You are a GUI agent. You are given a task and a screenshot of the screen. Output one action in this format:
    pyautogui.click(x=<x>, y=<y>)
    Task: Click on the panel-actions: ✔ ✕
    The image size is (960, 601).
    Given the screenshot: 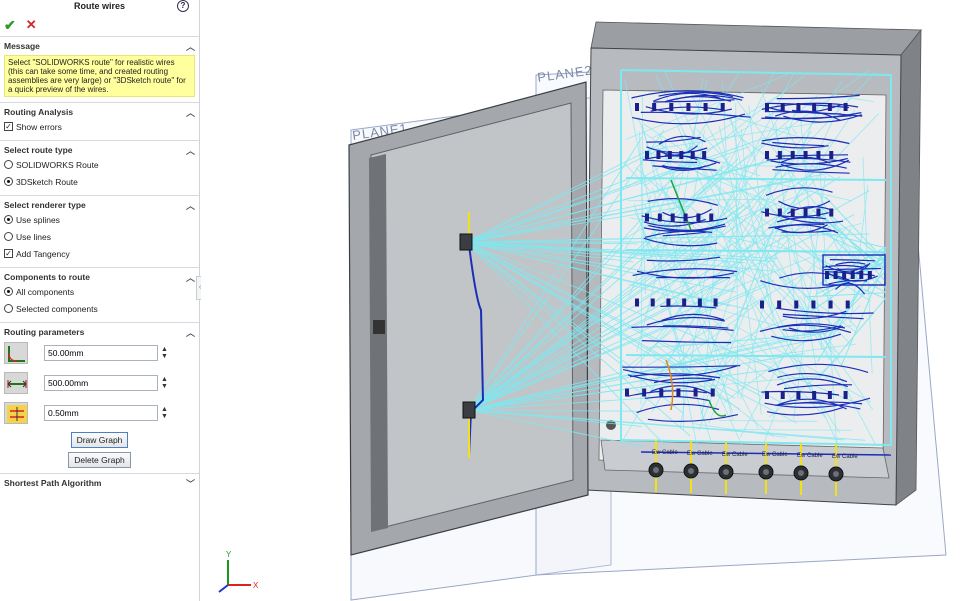 What is the action you would take?
    pyautogui.click(x=99, y=25)
    